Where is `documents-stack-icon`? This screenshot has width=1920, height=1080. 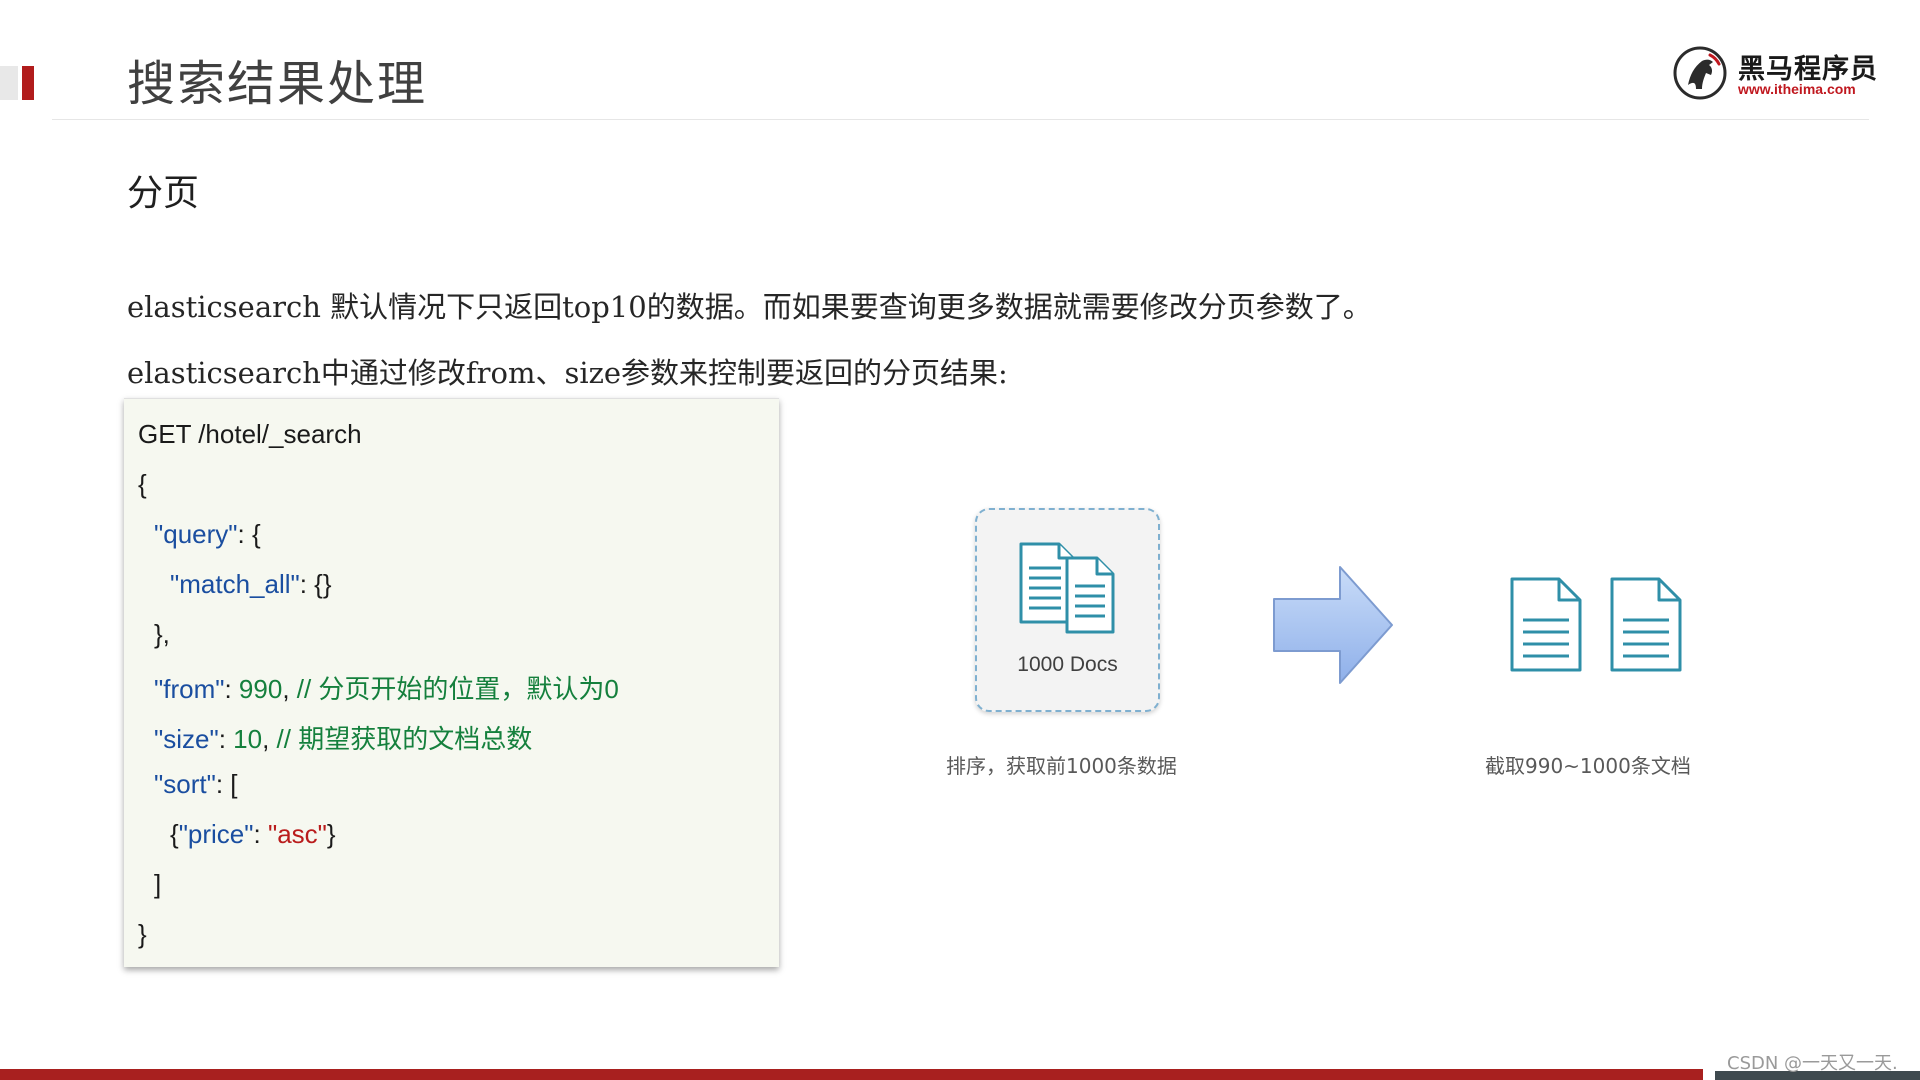
documents-stack-icon is located at coordinates (1067, 588).